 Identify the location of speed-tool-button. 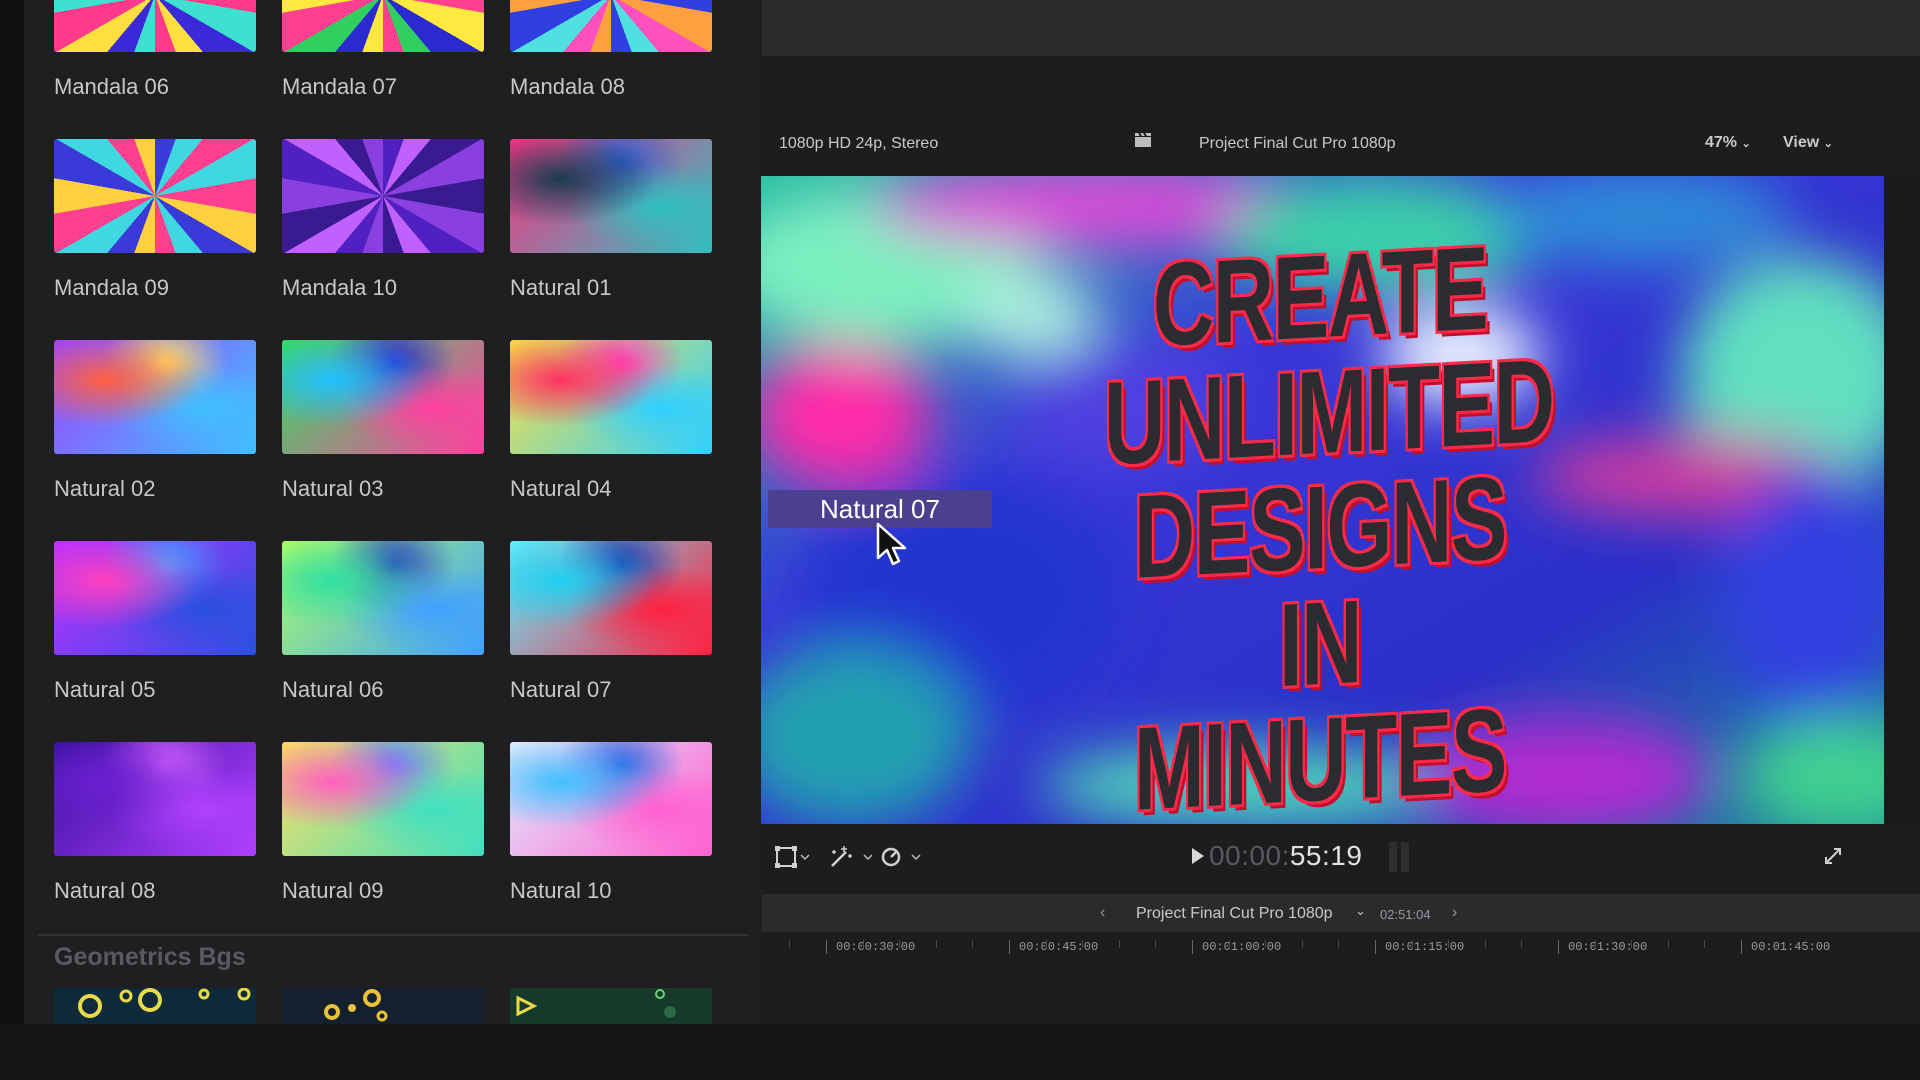
(902, 859).